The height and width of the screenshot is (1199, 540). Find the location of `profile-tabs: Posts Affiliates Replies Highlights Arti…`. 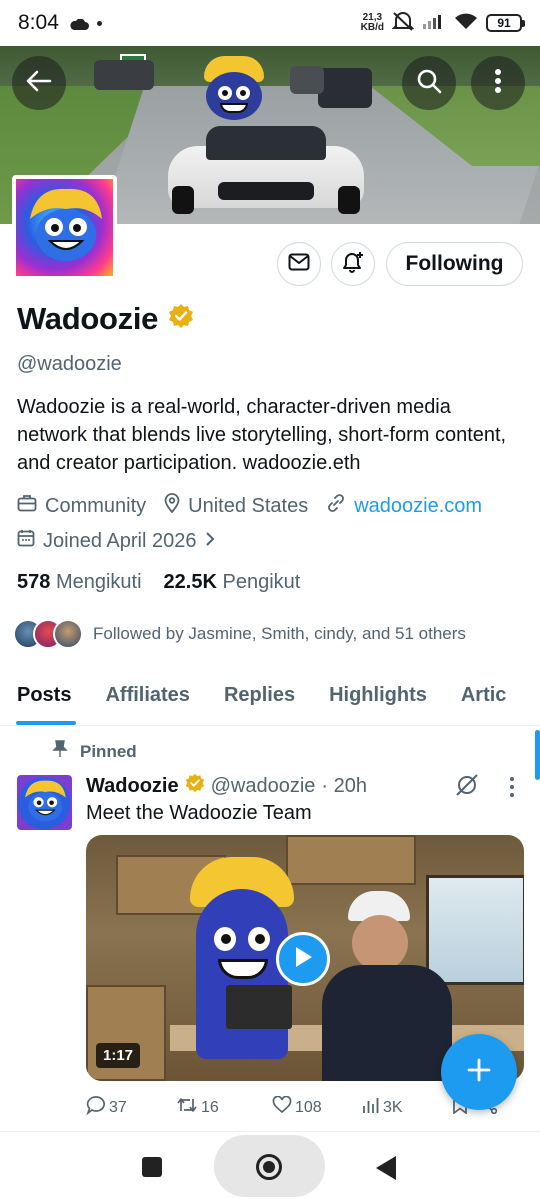

profile-tabs: Posts Affiliates Replies Highlights Arti… is located at coordinates (270, 698).